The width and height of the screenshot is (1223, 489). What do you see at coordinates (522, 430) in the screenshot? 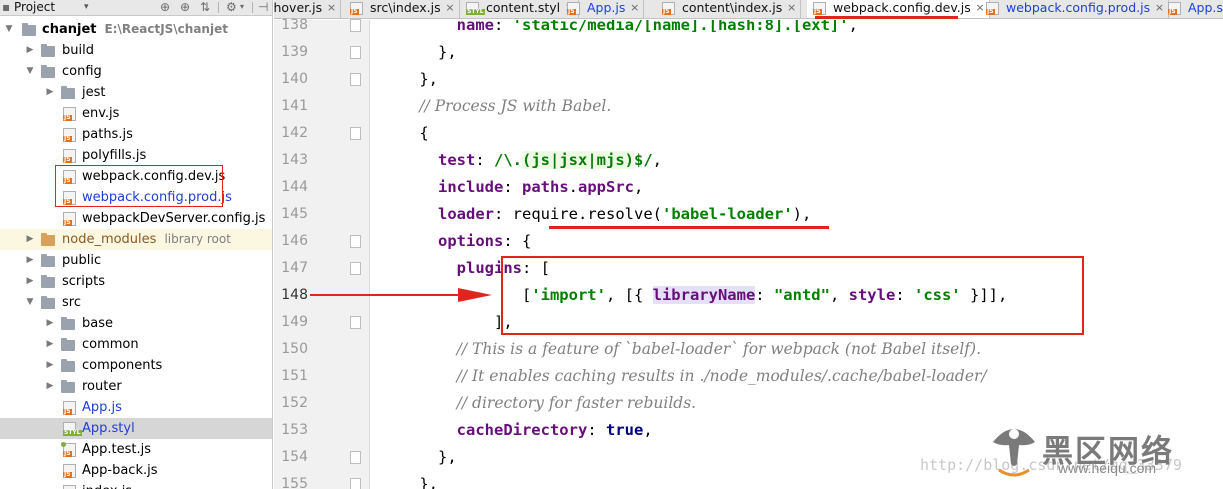
I see `code-token: cacheDirectory` at bounding box center [522, 430].